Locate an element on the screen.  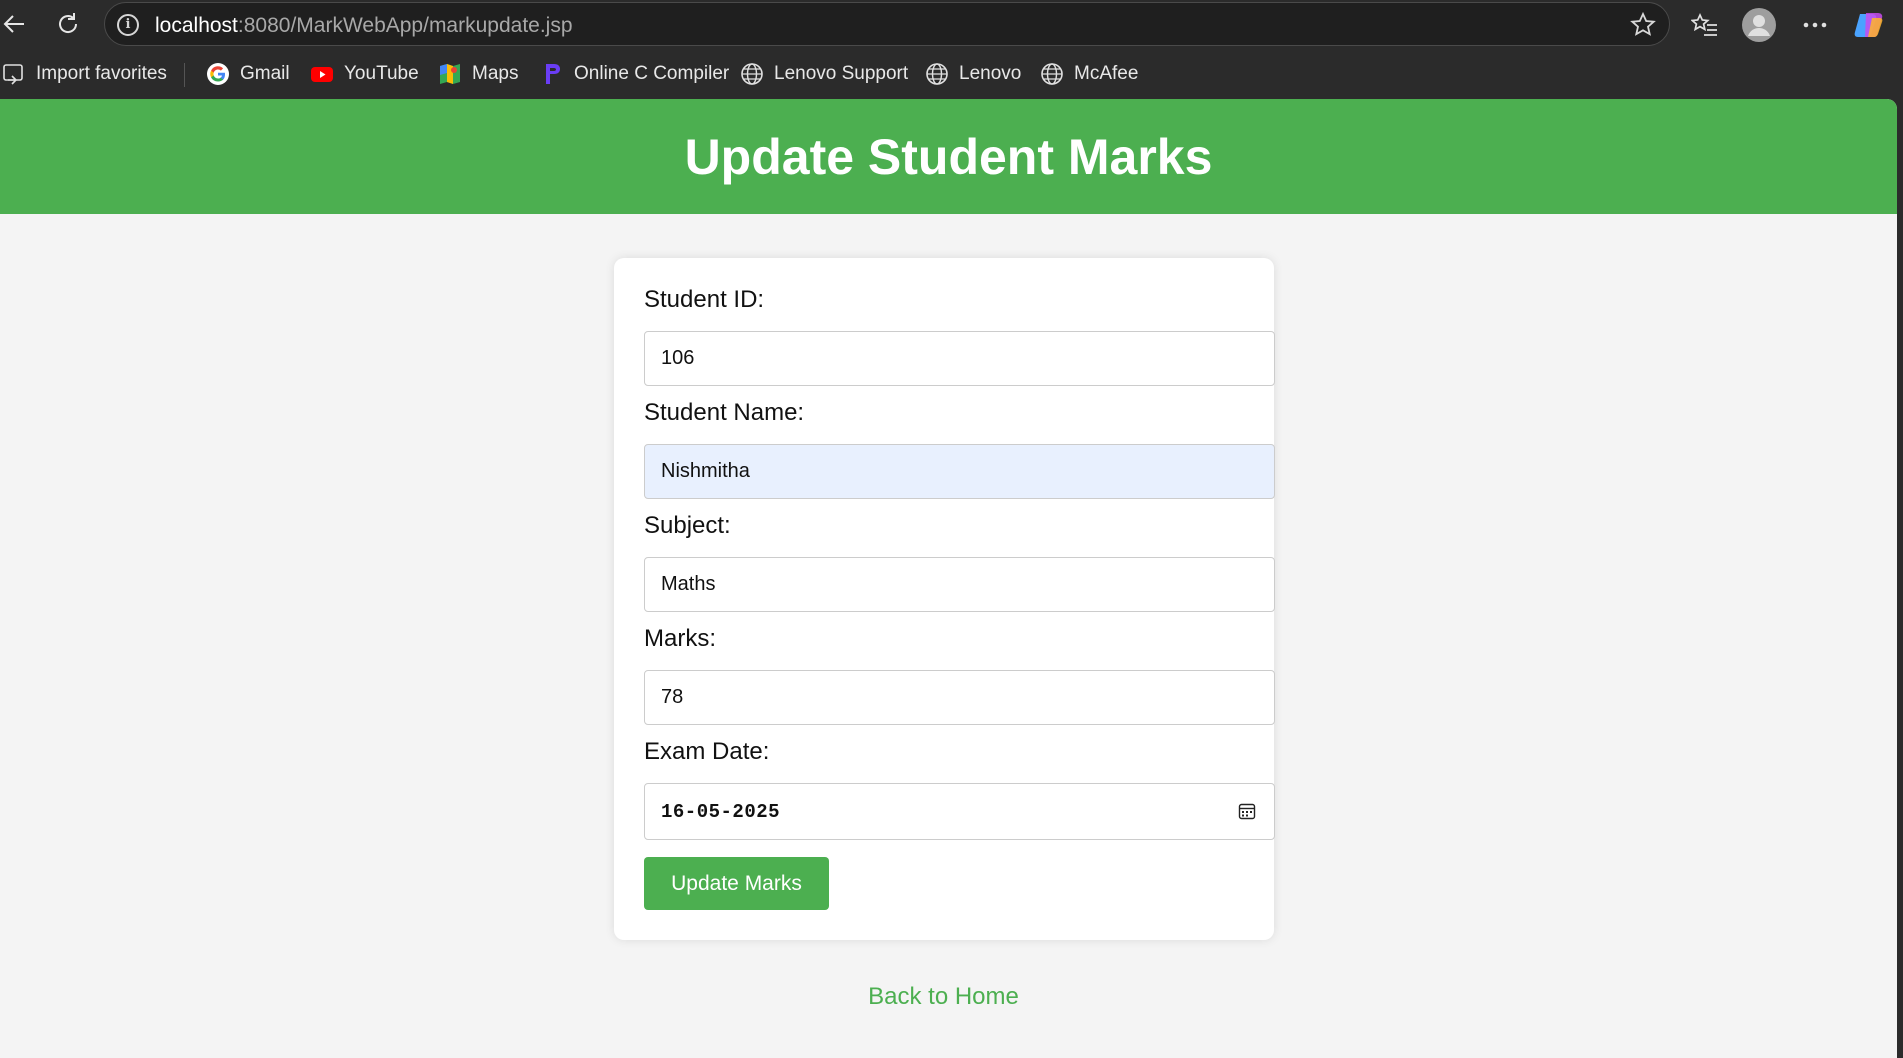
import-icon is located at coordinates (14, 74).